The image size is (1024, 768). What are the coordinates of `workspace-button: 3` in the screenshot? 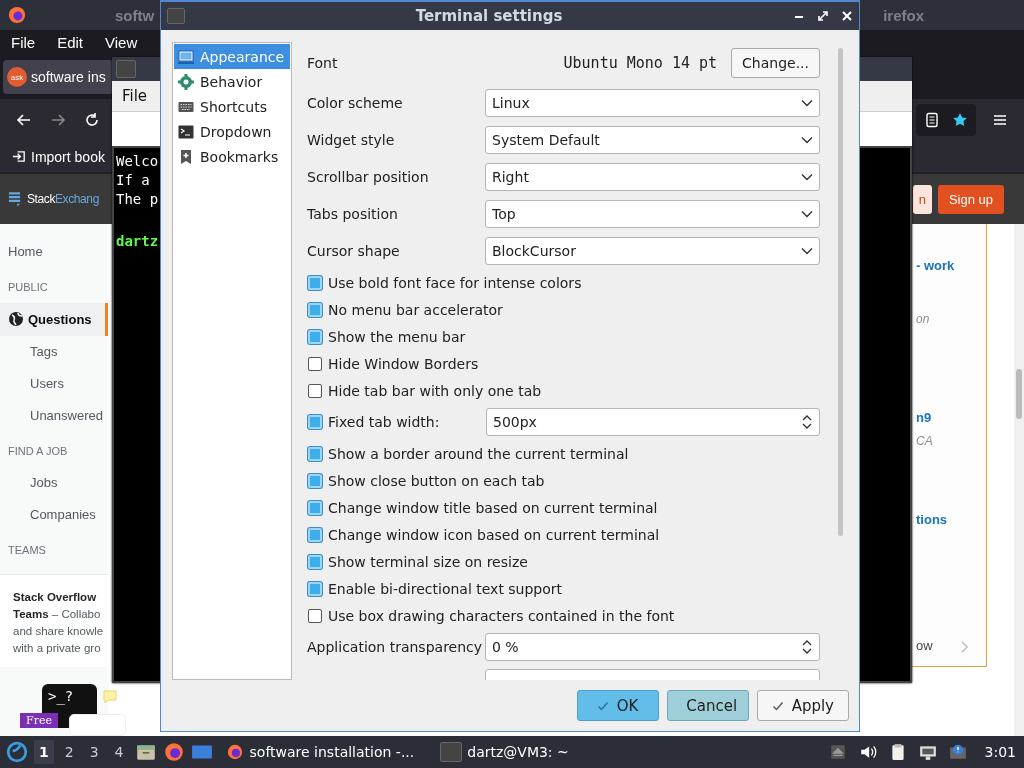 It's located at (94, 752).